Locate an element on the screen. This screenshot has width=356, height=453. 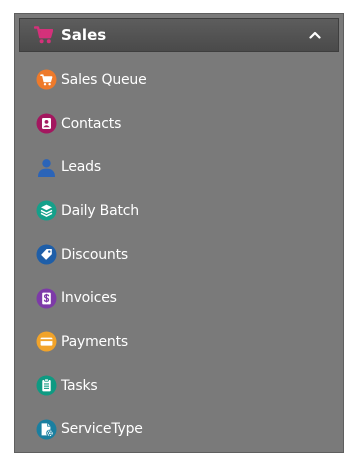
menu-item-label: Daily Batch is located at coordinates (100, 210).